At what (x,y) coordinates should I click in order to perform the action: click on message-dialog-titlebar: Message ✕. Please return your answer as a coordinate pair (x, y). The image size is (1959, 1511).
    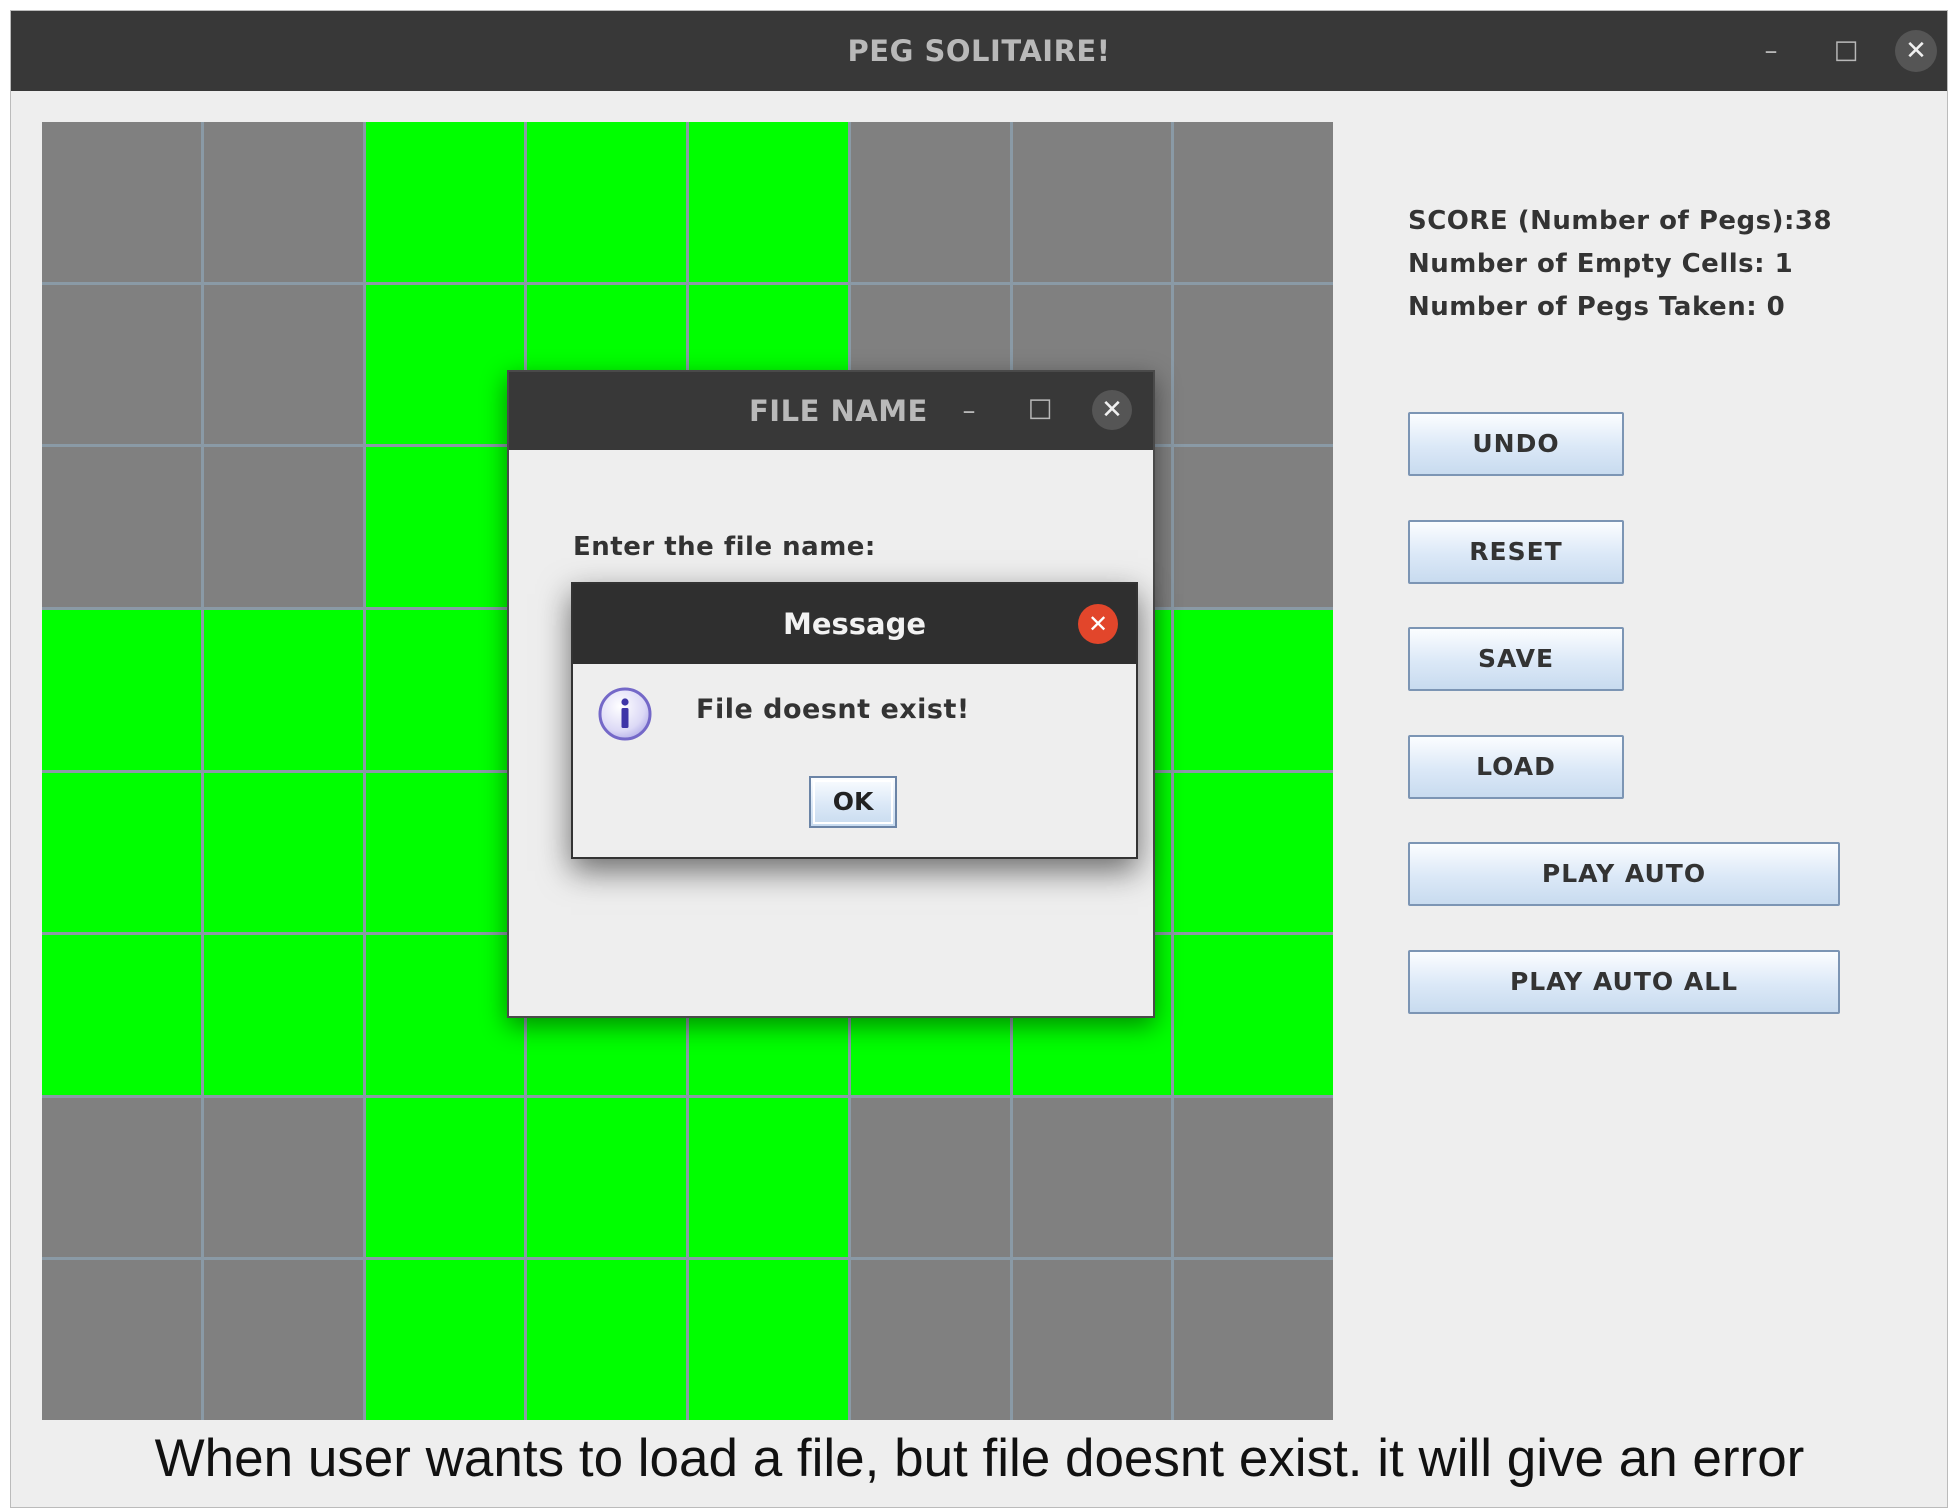
    Looking at the image, I should click on (854, 624).